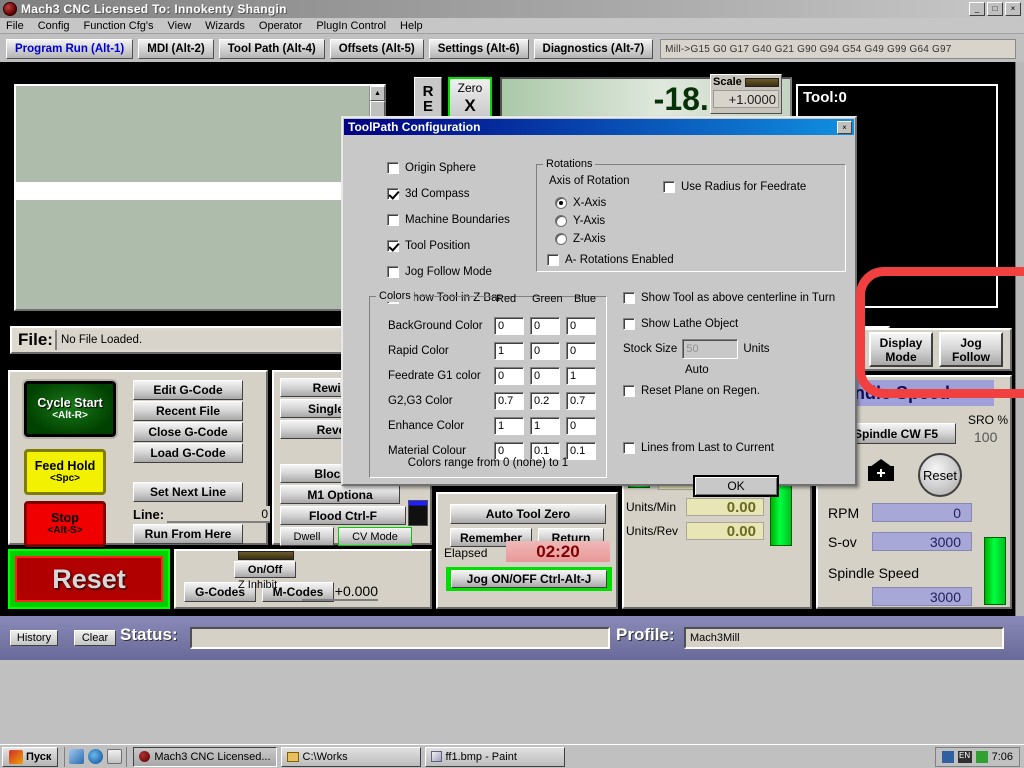 The height and width of the screenshot is (768, 1024). What do you see at coordinates (734, 186) in the screenshot?
I see `checkbox-use-radius-feedrate: Use Radius for Feedrate` at bounding box center [734, 186].